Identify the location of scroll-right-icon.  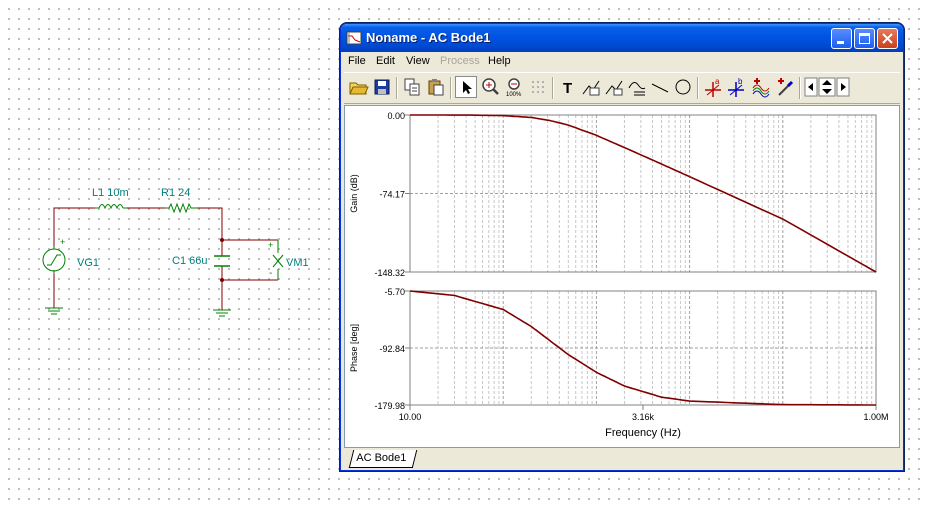
(843, 87).